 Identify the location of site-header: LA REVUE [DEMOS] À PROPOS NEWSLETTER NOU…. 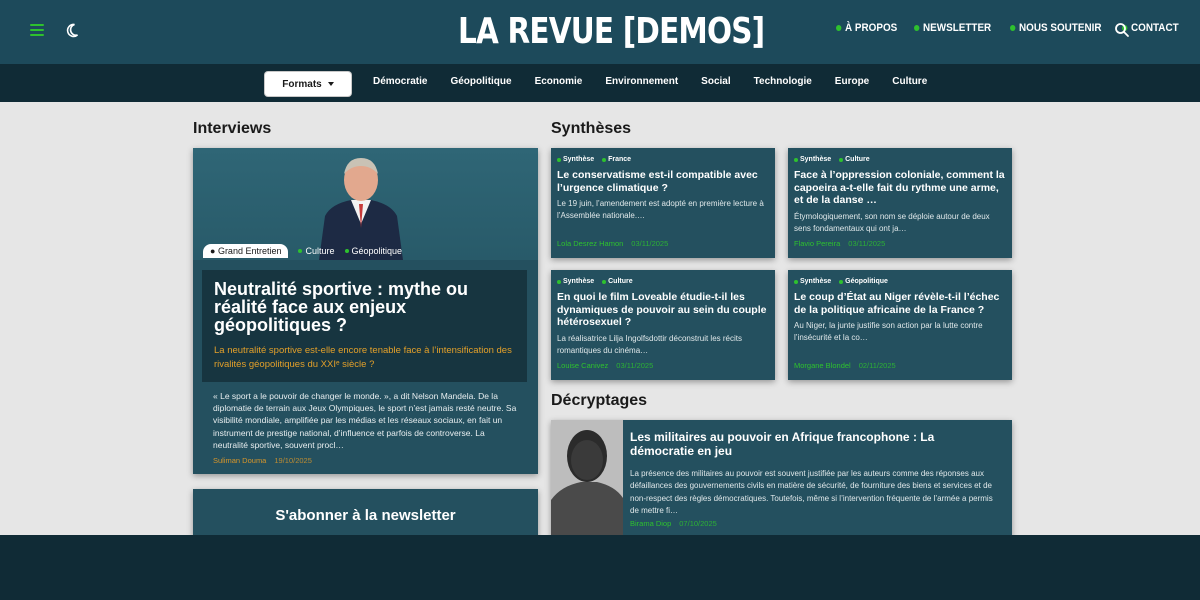
(600, 32).